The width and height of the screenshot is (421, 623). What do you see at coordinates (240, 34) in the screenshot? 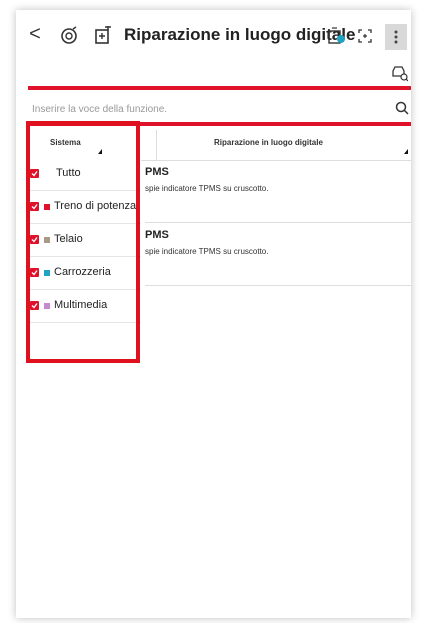
I see `page-title: Riparazione in luogo digitale` at bounding box center [240, 34].